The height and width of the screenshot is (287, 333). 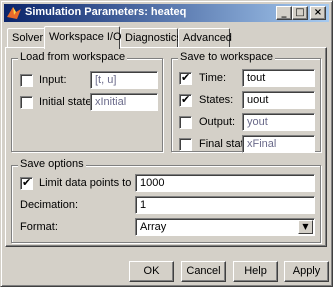 I want to click on limit-data-points-field: 1000, so click(x=225, y=183).